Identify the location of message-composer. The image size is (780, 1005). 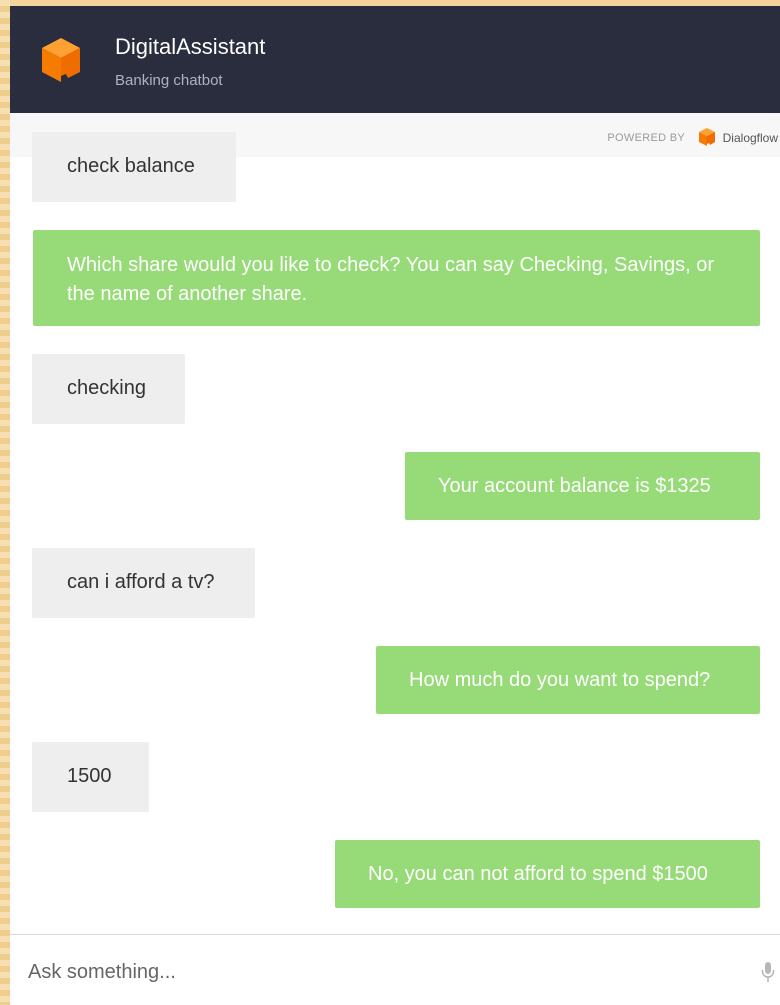
(395, 969).